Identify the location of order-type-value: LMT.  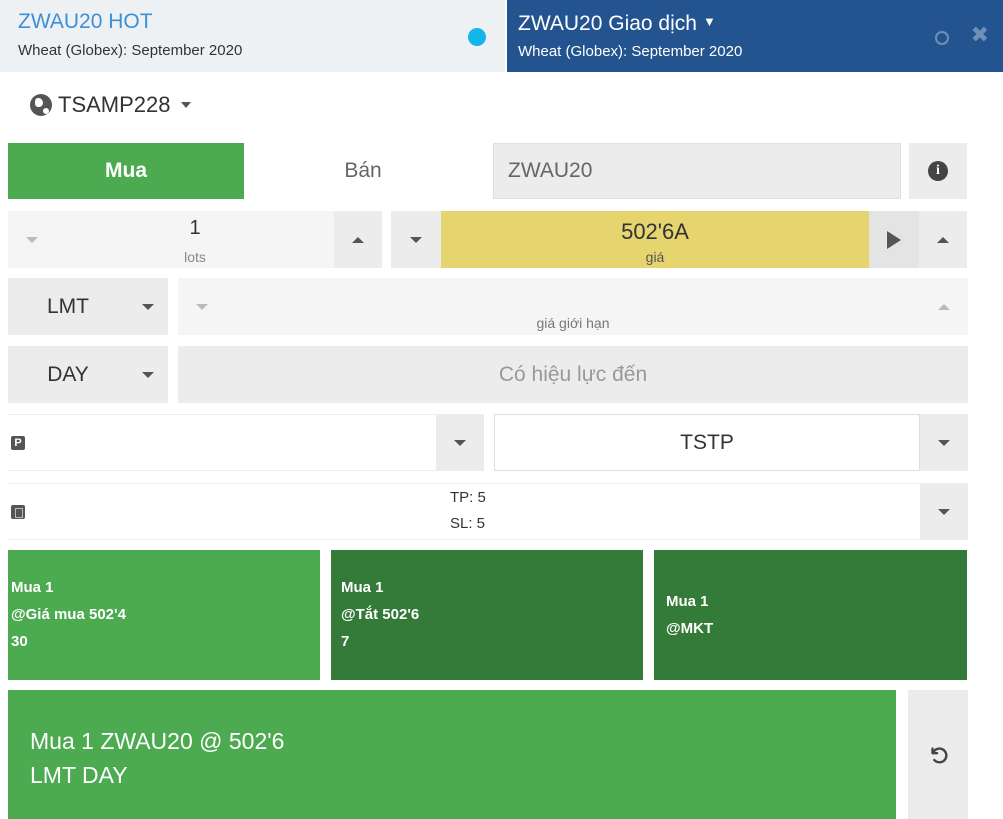
(68, 306).